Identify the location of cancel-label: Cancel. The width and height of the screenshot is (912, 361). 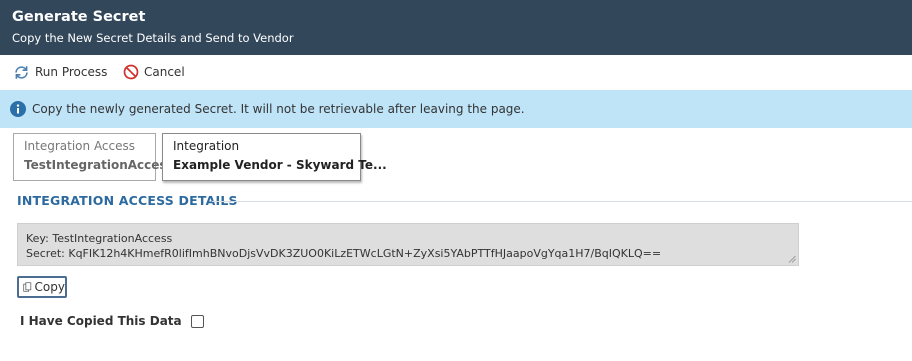
(164, 72).